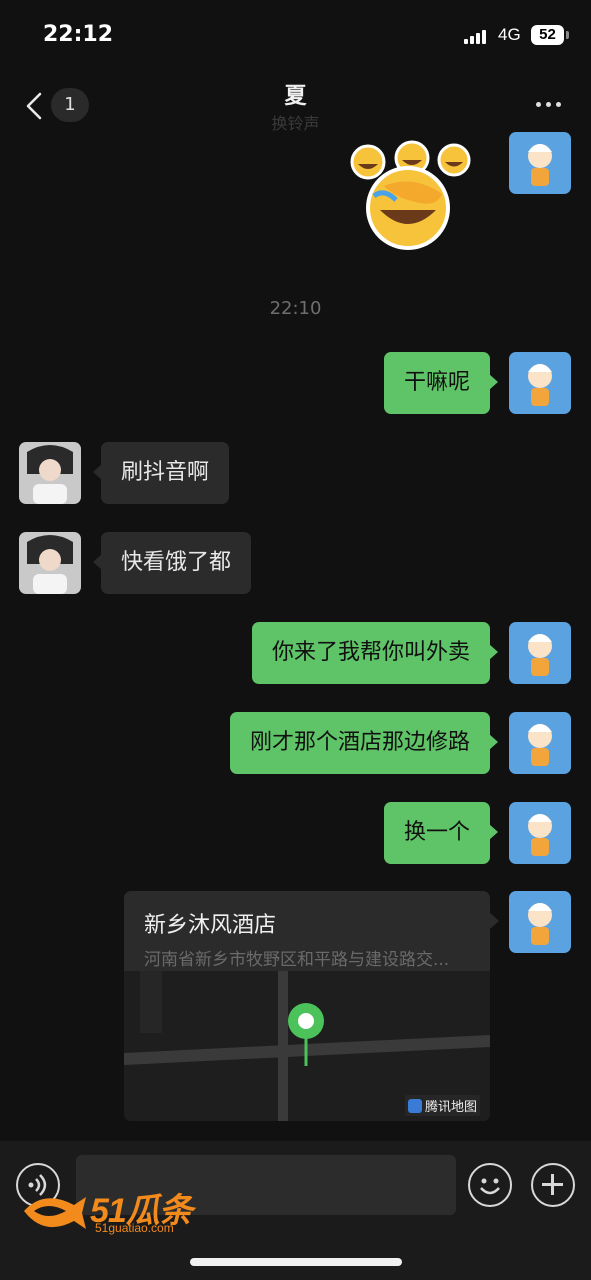 This screenshot has width=591, height=1280. I want to click on network-type: 4G, so click(509, 34).